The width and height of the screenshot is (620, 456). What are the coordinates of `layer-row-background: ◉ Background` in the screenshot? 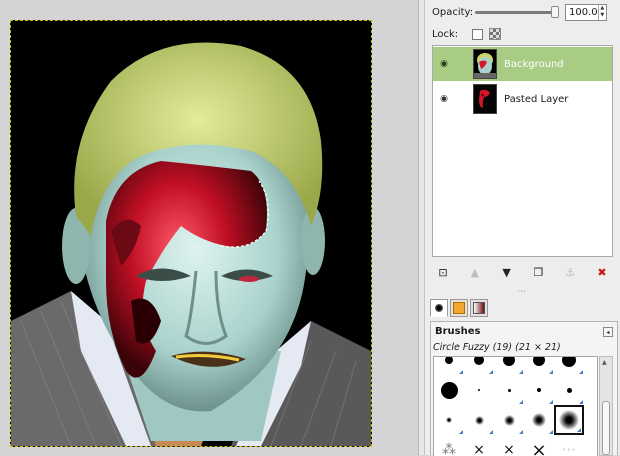 It's located at (522, 64).